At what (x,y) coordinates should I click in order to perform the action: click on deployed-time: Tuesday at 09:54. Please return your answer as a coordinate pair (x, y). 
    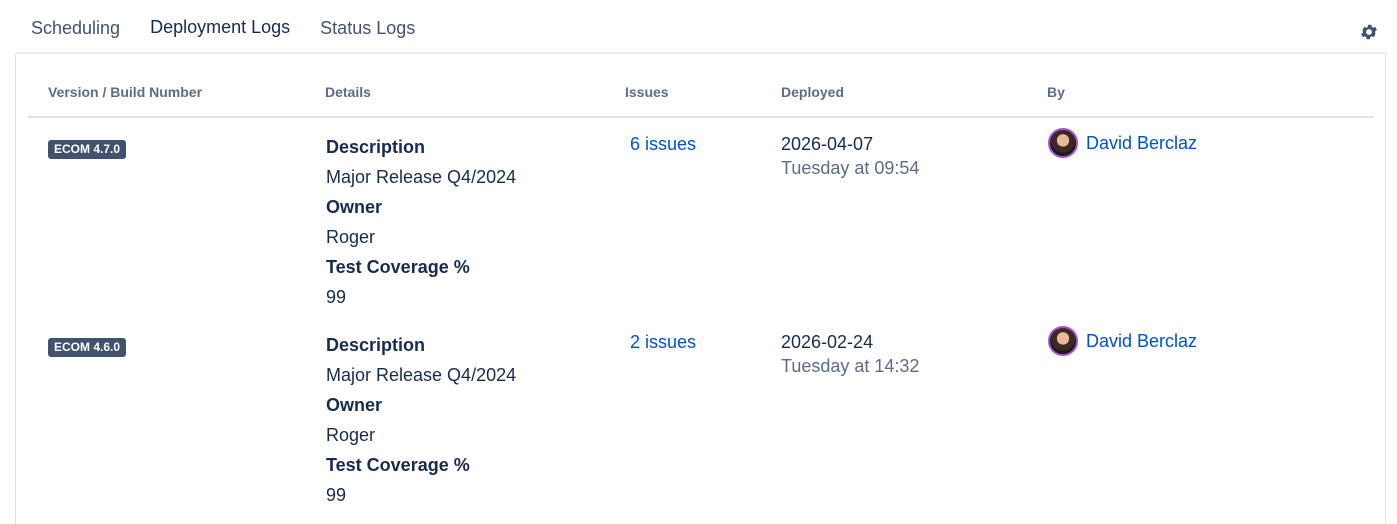
    Looking at the image, I should click on (850, 168).